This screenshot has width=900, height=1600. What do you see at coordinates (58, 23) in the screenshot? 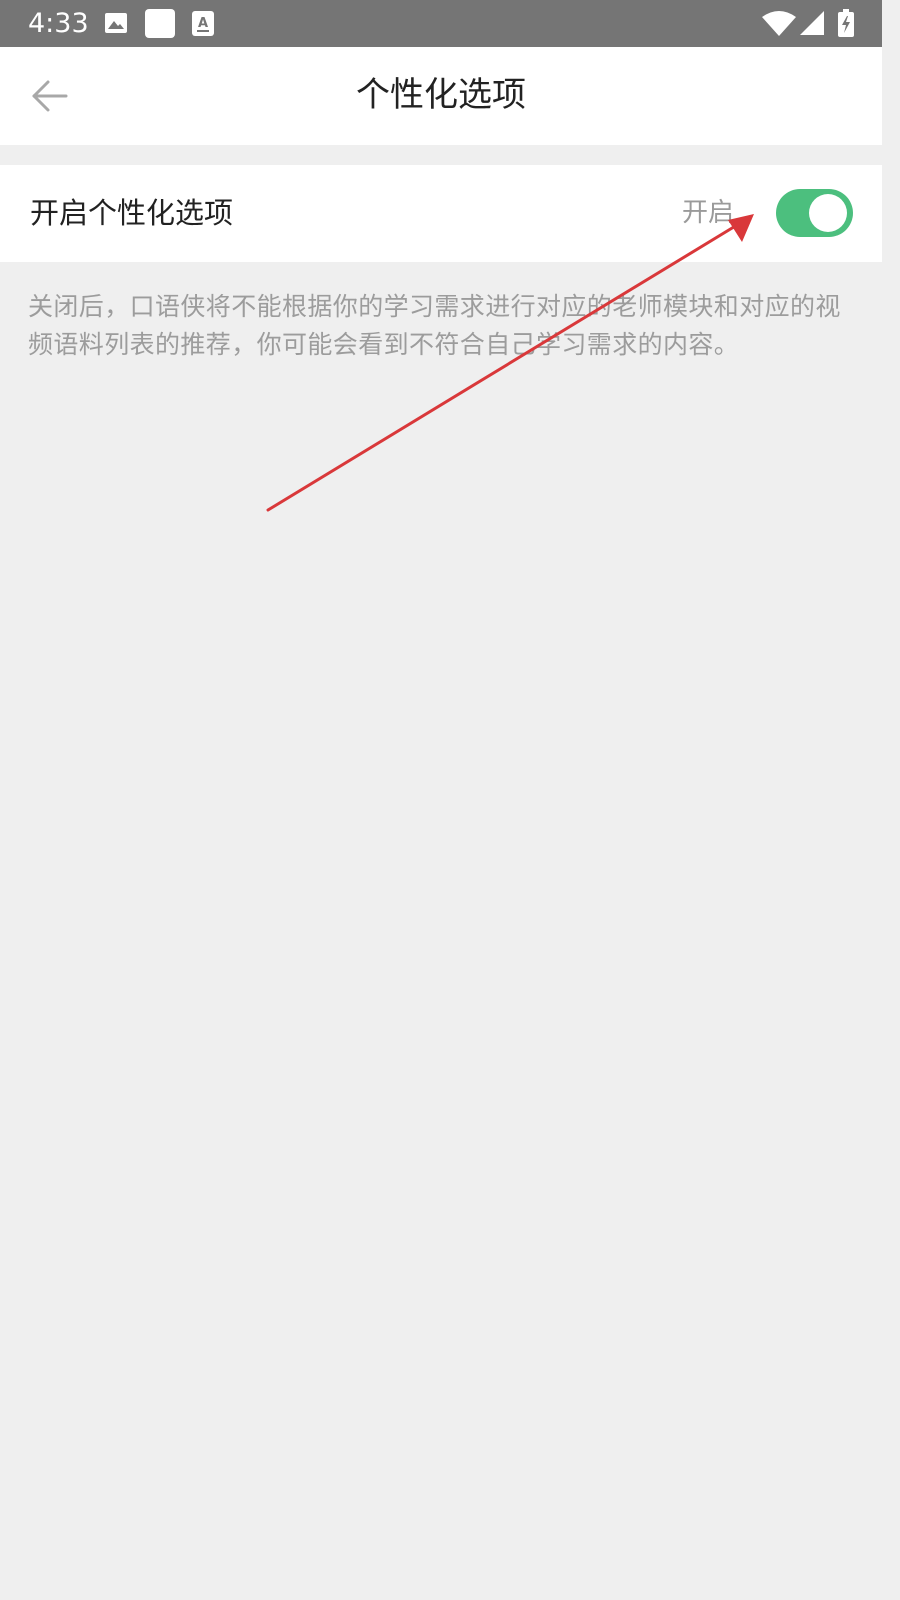
I see `status-time: 4:33` at bounding box center [58, 23].